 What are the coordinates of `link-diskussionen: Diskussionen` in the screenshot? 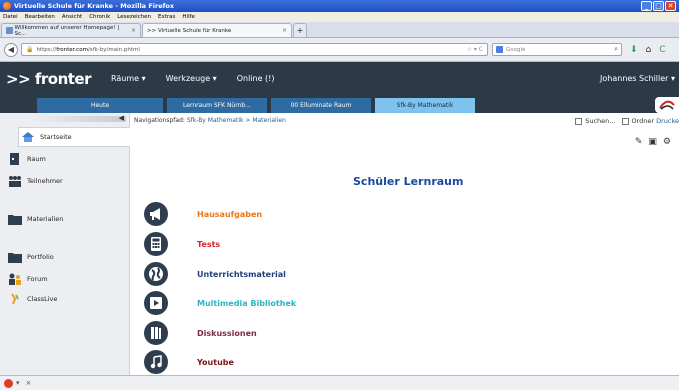 It's located at (200, 333).